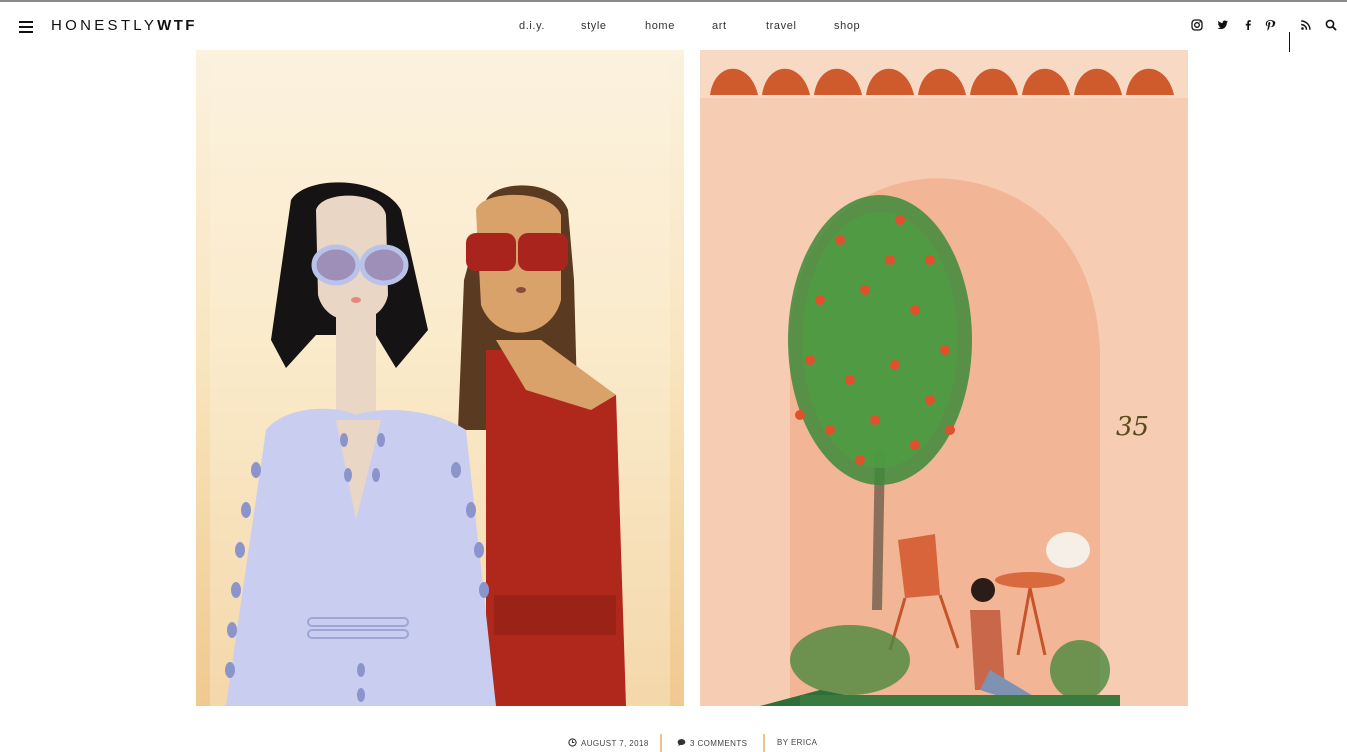  What do you see at coordinates (681, 743) in the screenshot?
I see `comment-icon` at bounding box center [681, 743].